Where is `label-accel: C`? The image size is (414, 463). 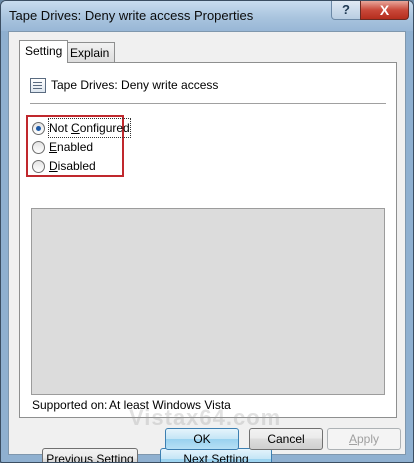 label-accel: C is located at coordinates (75, 128).